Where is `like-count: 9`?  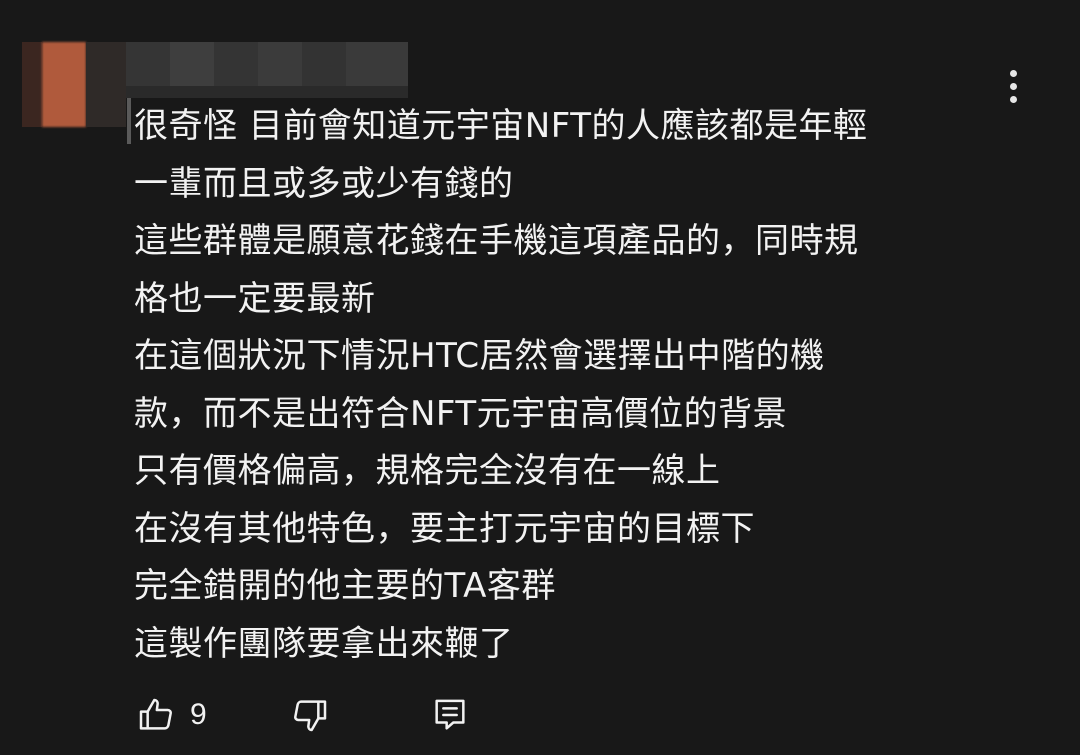 like-count: 9 is located at coordinates (198, 714).